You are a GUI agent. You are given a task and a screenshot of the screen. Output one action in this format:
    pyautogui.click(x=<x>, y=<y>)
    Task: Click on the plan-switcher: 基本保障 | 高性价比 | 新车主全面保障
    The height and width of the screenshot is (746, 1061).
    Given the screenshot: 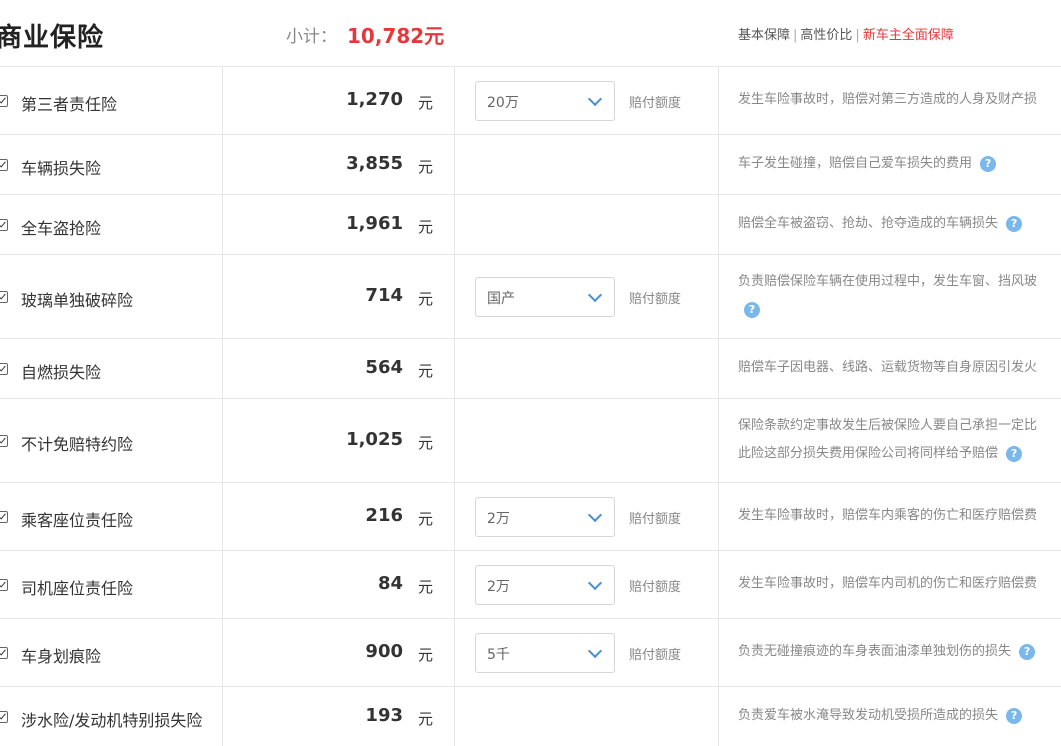 What is the action you would take?
    pyautogui.click(x=846, y=35)
    